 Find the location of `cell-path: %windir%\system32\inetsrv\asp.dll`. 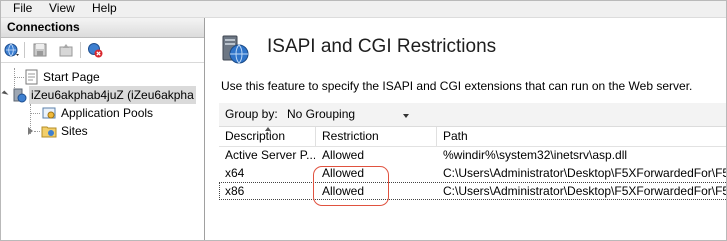

cell-path: %windir%\system32\inetsrv\asp.dll is located at coordinates (535, 155).